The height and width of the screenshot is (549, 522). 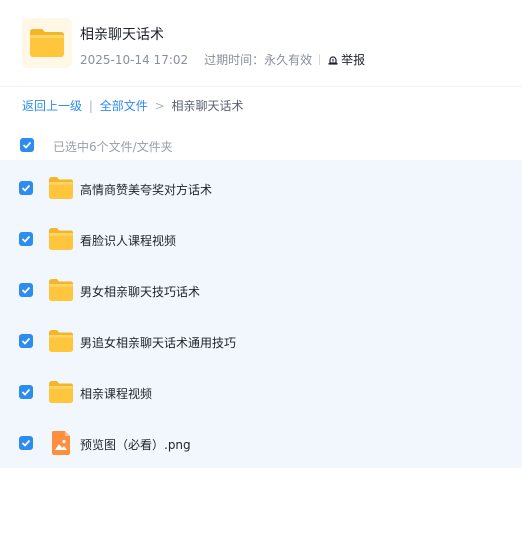 What do you see at coordinates (261, 391) in the screenshot?
I see `file-row: 相亲课程视频` at bounding box center [261, 391].